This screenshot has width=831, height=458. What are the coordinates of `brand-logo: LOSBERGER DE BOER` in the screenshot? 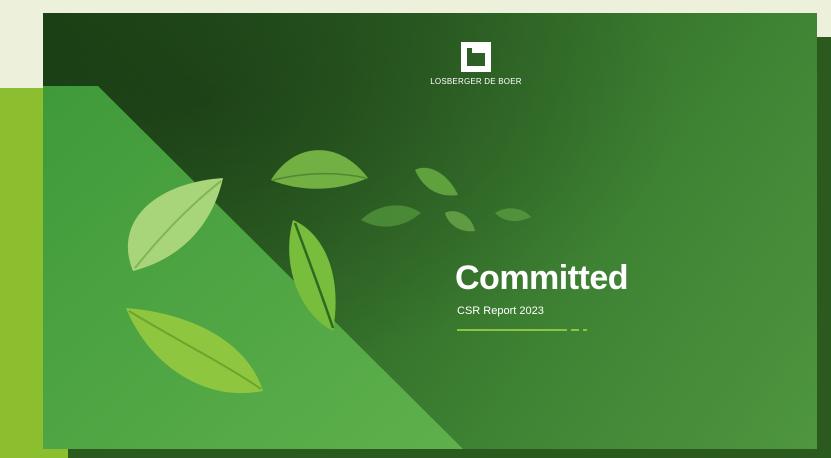 It's located at (476, 64).